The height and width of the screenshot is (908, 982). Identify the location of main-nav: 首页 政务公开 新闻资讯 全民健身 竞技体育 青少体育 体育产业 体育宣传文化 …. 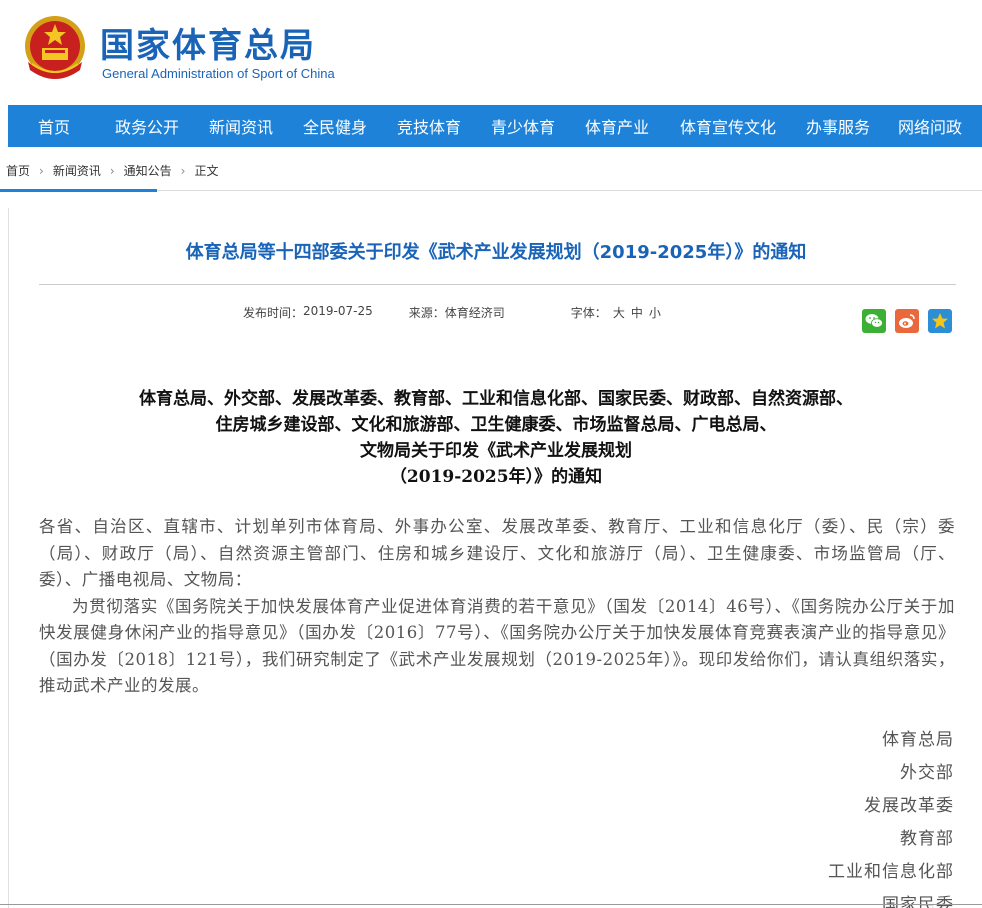
(495, 126).